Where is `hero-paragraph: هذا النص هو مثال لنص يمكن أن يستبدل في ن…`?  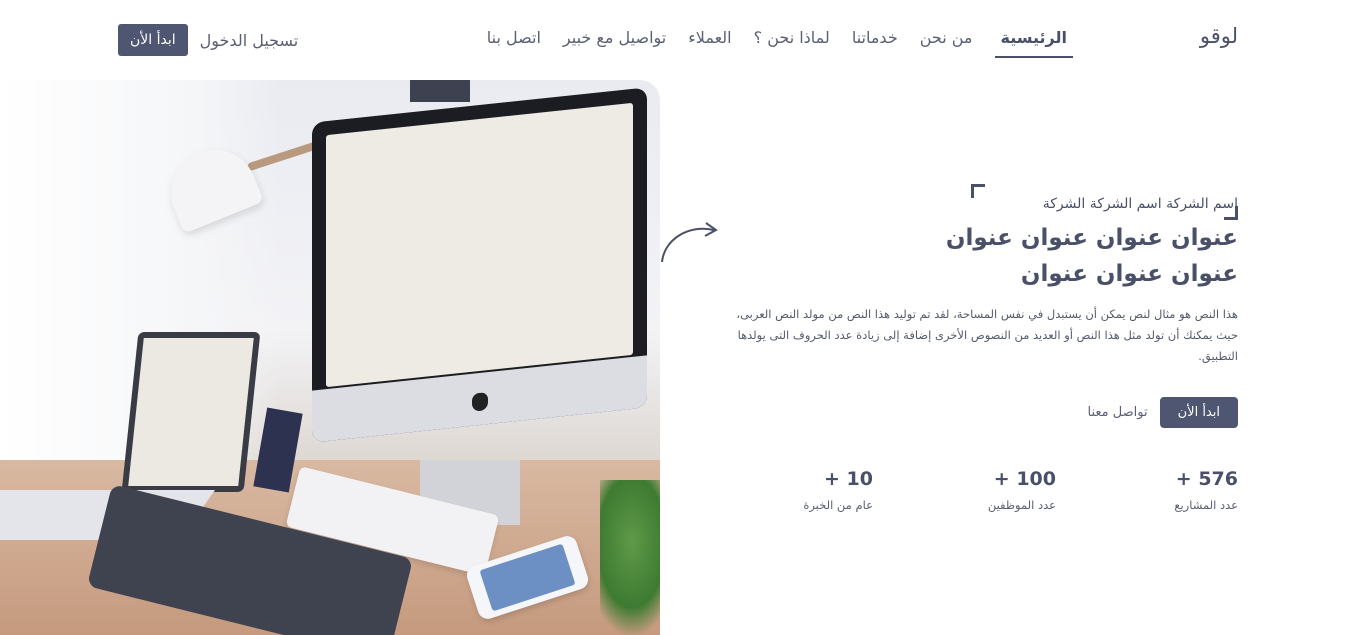 hero-paragraph: هذا النص هو مثال لنص يمكن أن يستبدل في ن… is located at coordinates (987, 335).